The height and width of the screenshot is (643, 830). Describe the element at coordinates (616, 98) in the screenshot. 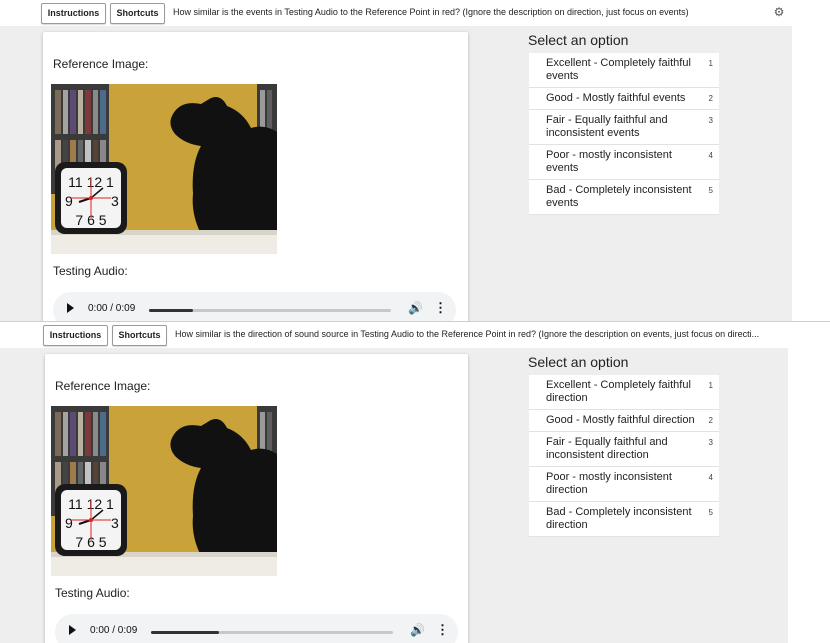

I see `option-label: Good - Mostly faithful events` at that location.